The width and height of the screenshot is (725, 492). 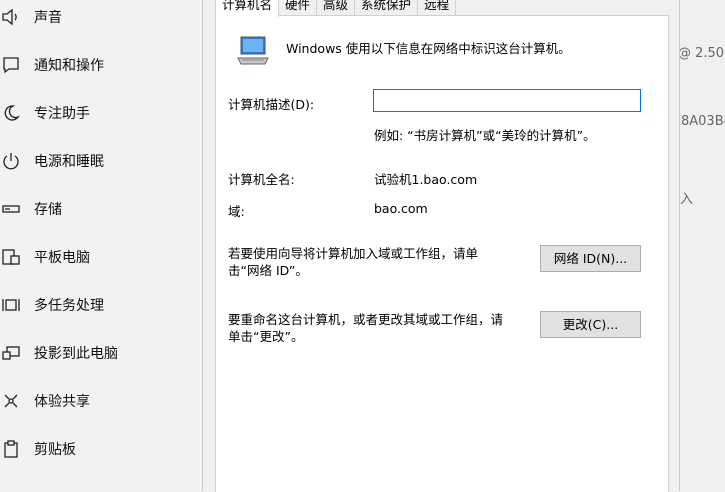 What do you see at coordinates (236, 211) in the screenshot?
I see `domain-label: 域:` at bounding box center [236, 211].